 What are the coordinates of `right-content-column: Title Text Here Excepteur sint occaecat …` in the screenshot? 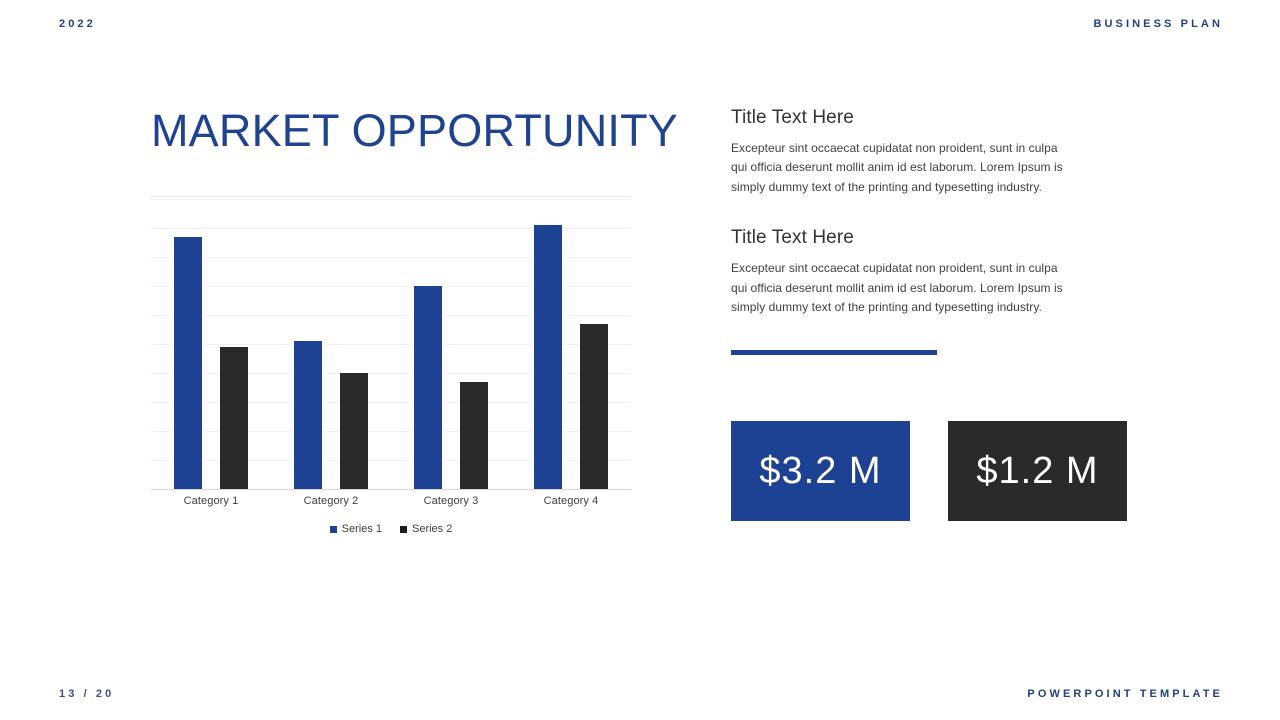 It's located at (906, 212).